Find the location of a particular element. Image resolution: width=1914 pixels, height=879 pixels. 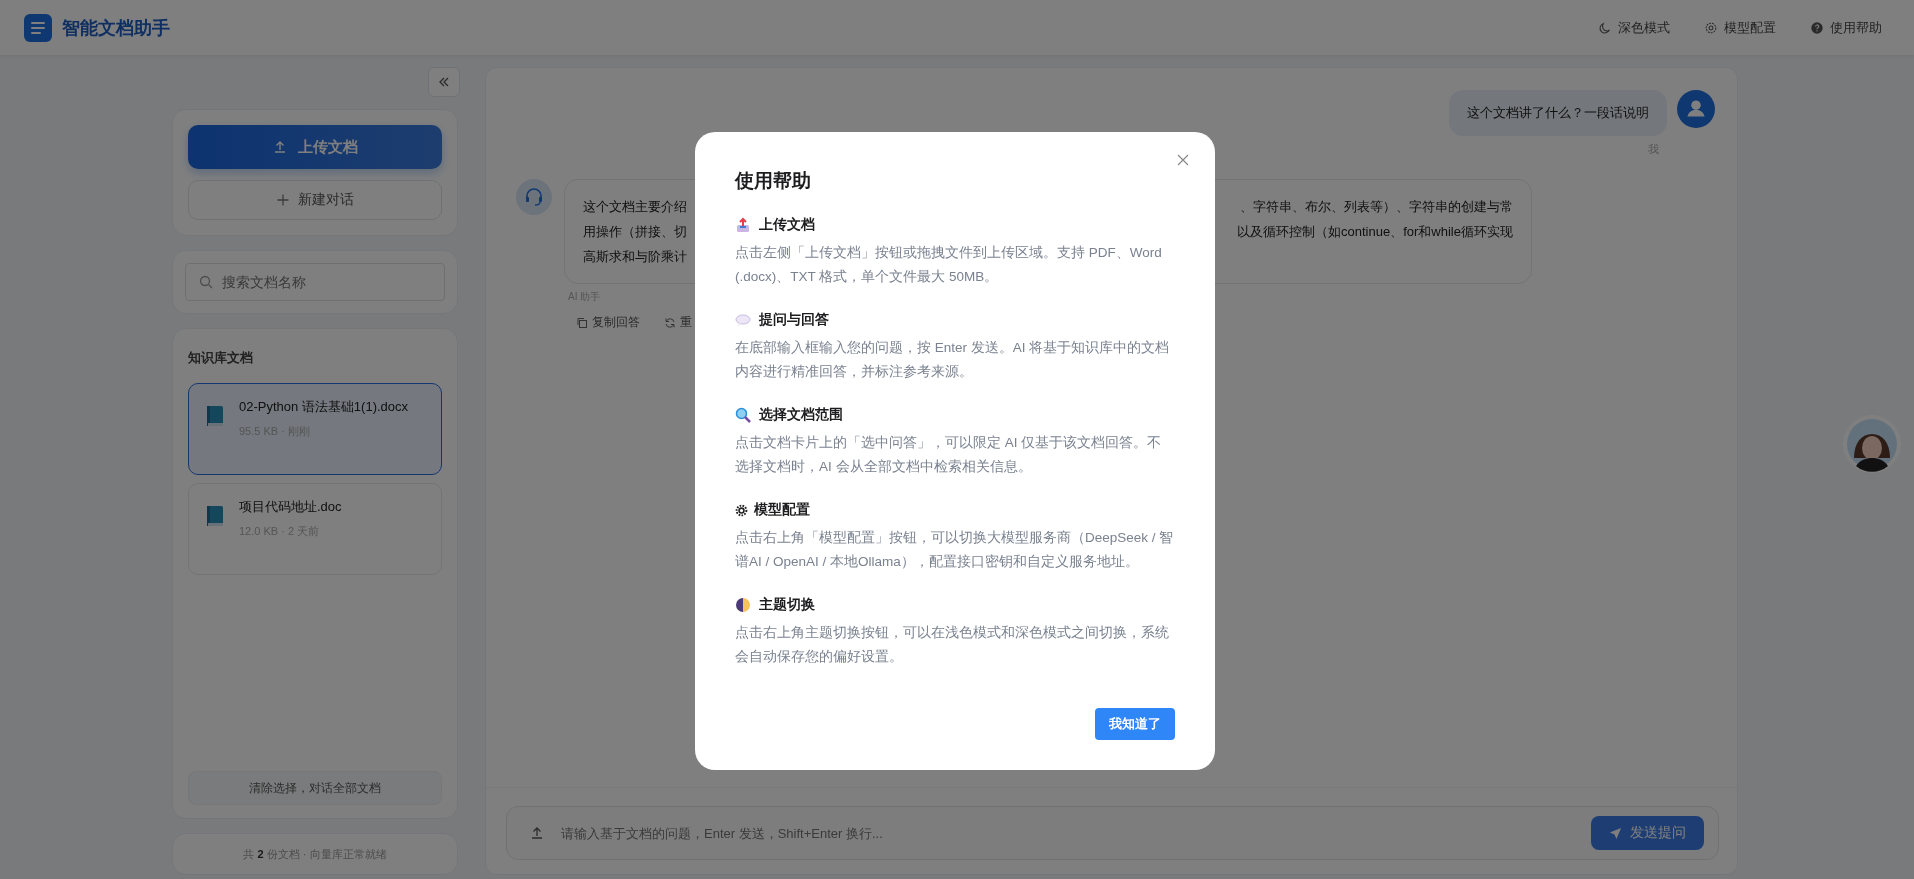

section-text: 在底部输入框输入您的问题，按 Enter 发送。AI 将基于知识库中的文档内容进行精准回答，并标注参考来源。 is located at coordinates (953, 360).